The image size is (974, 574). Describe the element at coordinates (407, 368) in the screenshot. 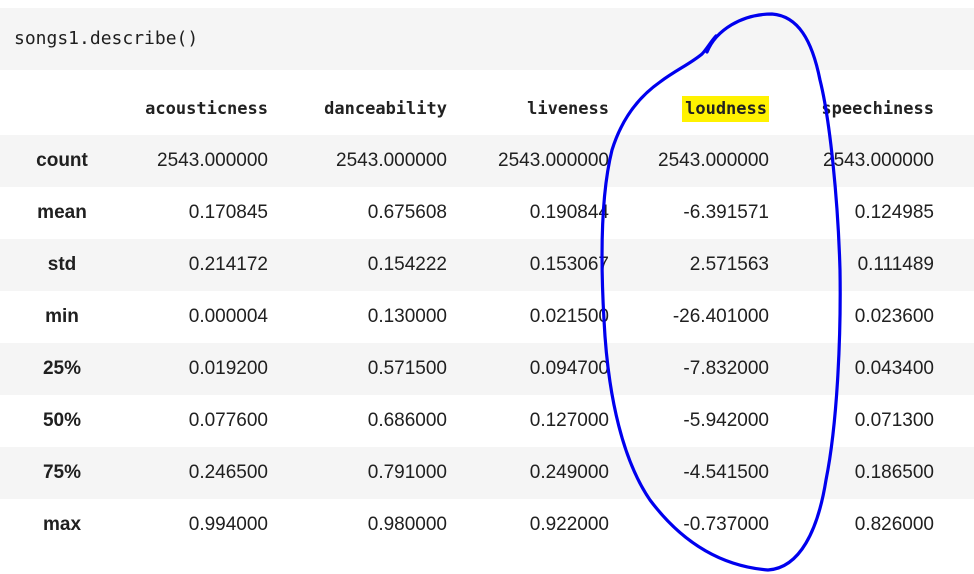

I see `table-cell: 0.571500` at that location.